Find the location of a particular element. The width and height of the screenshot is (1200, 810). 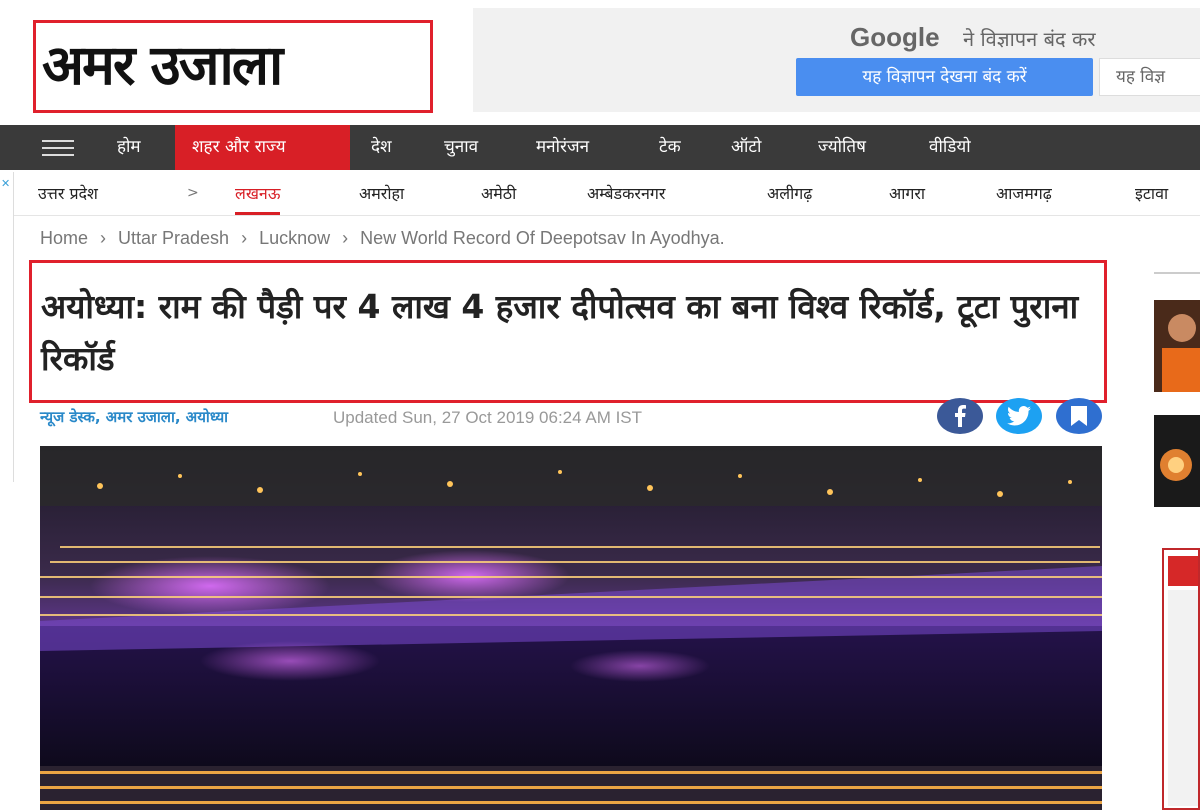

side-ad is located at coordinates (1181, 679).